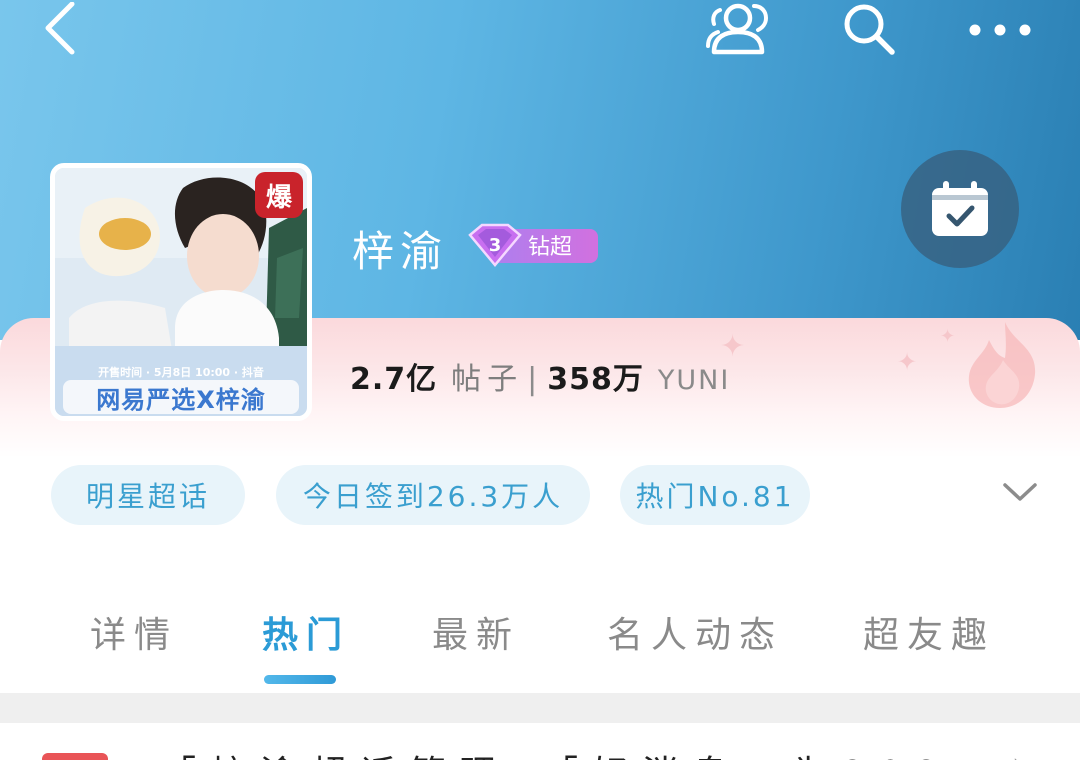 This screenshot has width=1080, height=760. I want to click on chevron-down-icon, so click(1020, 492).